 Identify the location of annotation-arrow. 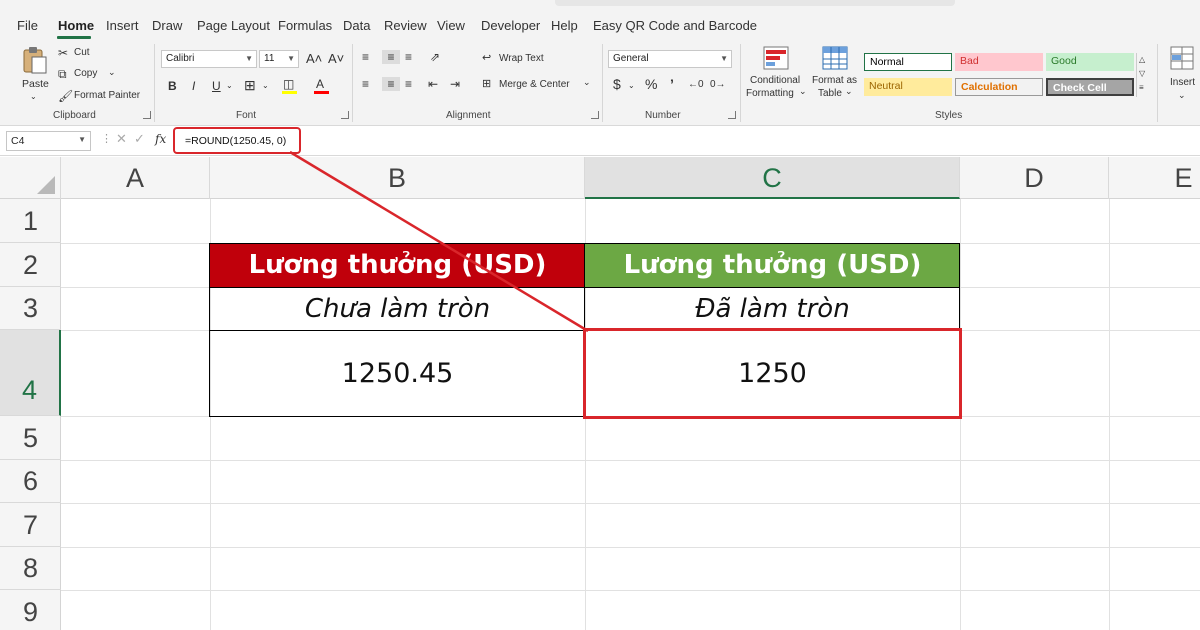
(439, 241).